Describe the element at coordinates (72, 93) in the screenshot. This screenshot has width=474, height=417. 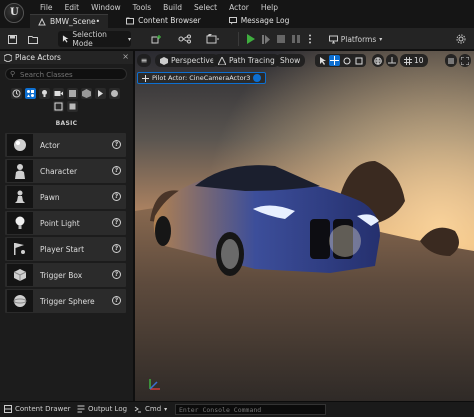
I see `visual-effects-category-icon` at that location.